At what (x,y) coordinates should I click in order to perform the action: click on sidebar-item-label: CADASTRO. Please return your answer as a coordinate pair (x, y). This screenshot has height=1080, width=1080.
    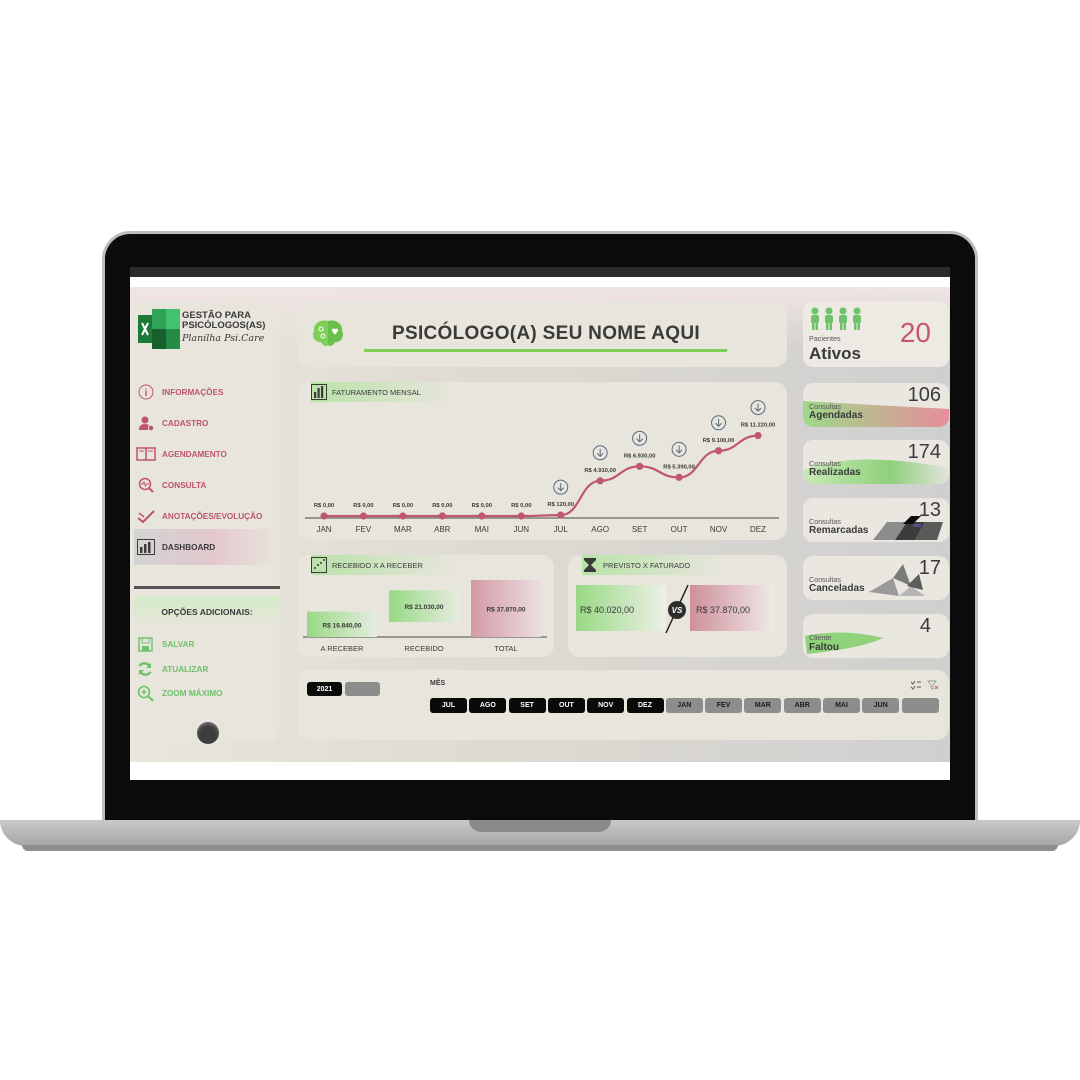
    Looking at the image, I should click on (185, 423).